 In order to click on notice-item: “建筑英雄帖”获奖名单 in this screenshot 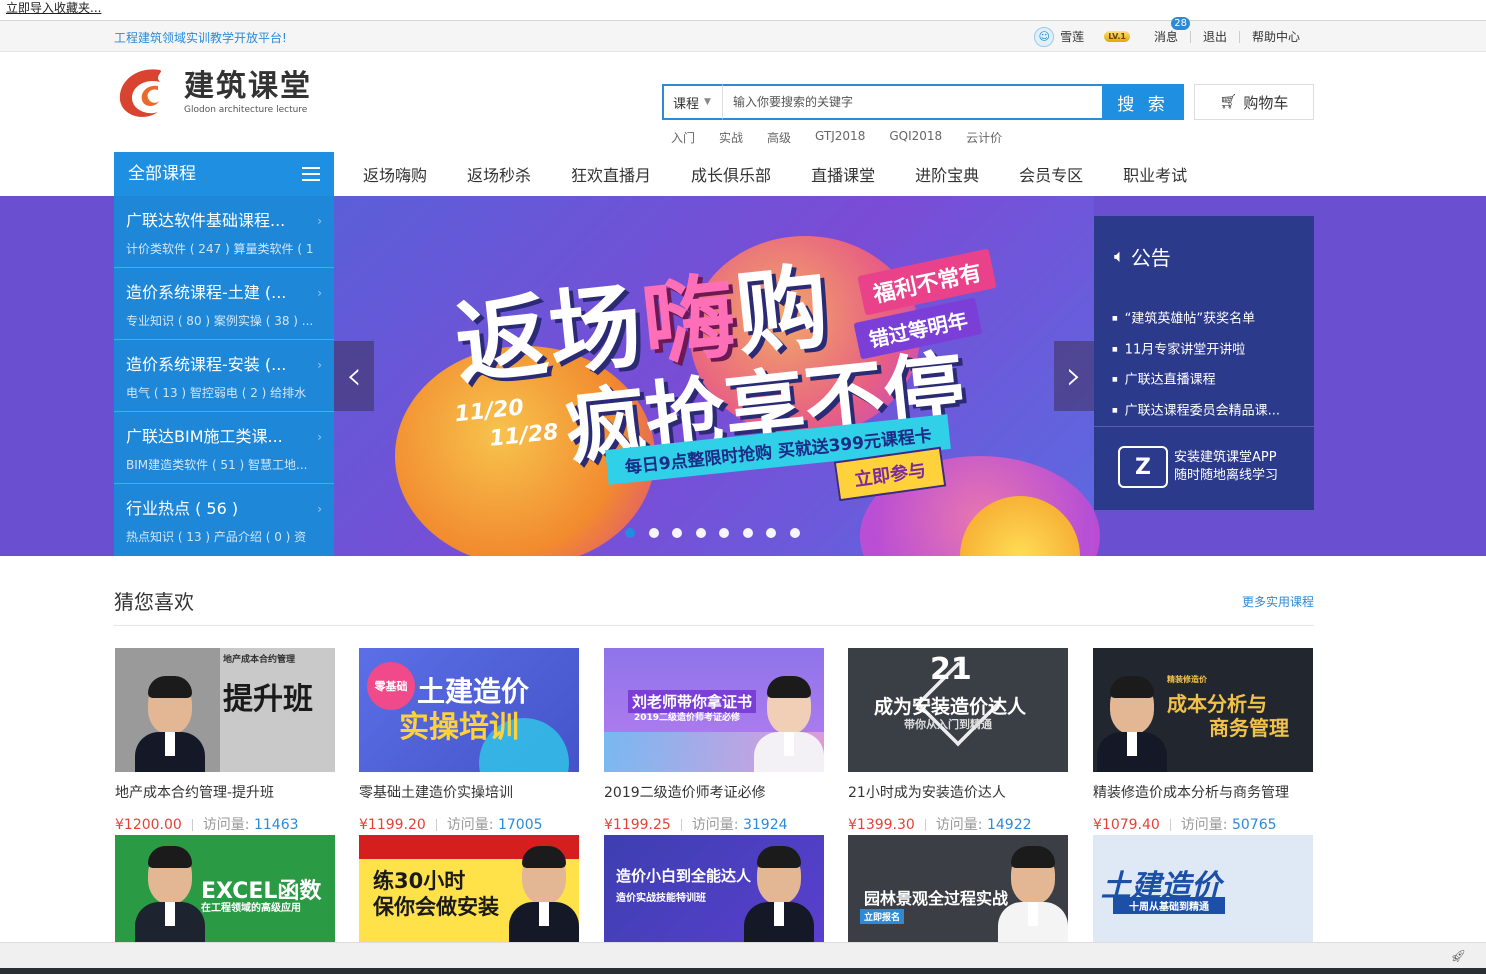, I will do `click(1196, 319)`.